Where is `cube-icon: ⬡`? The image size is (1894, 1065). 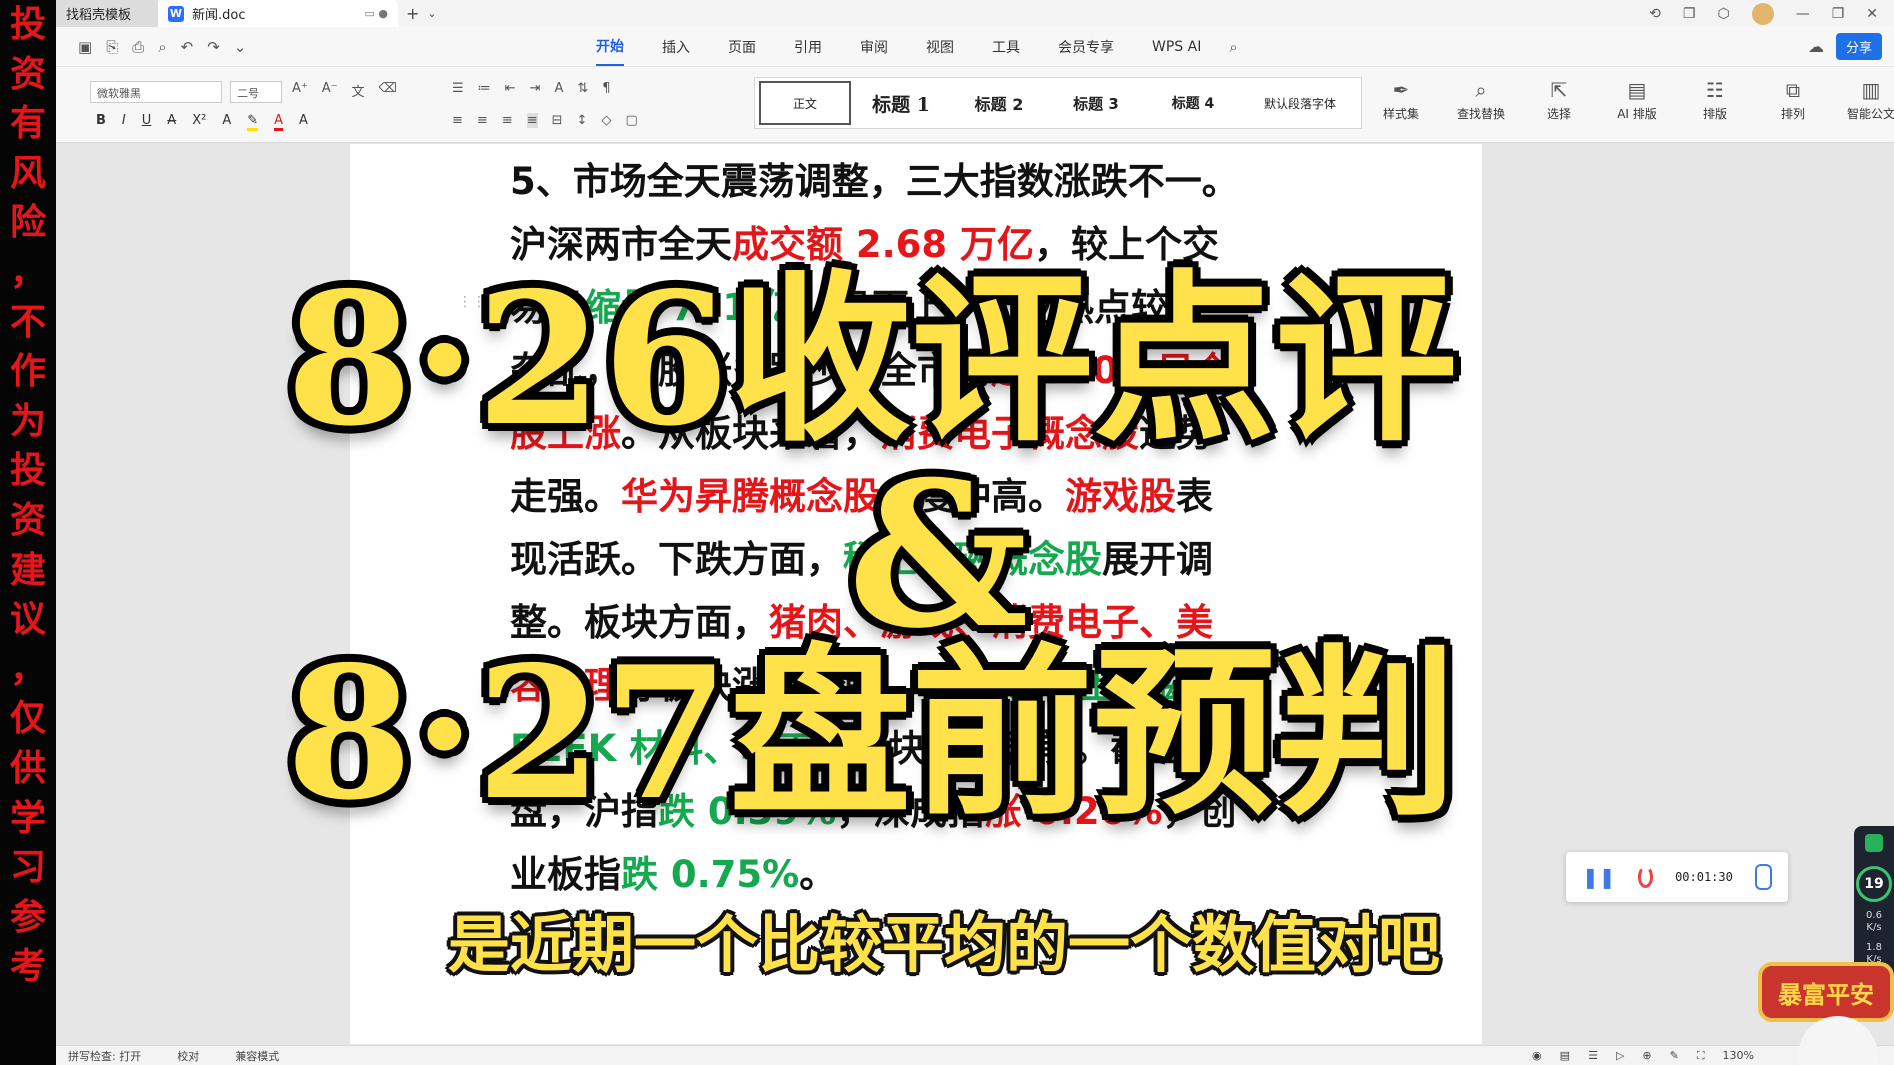
cube-icon: ⬡ is located at coordinates (1723, 14).